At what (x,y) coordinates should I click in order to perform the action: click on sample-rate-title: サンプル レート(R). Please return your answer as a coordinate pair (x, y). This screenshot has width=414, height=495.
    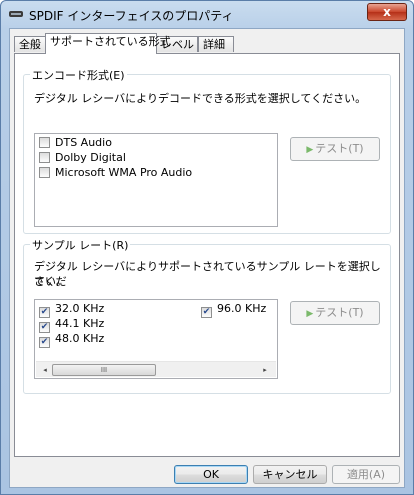
    Looking at the image, I should click on (80, 245).